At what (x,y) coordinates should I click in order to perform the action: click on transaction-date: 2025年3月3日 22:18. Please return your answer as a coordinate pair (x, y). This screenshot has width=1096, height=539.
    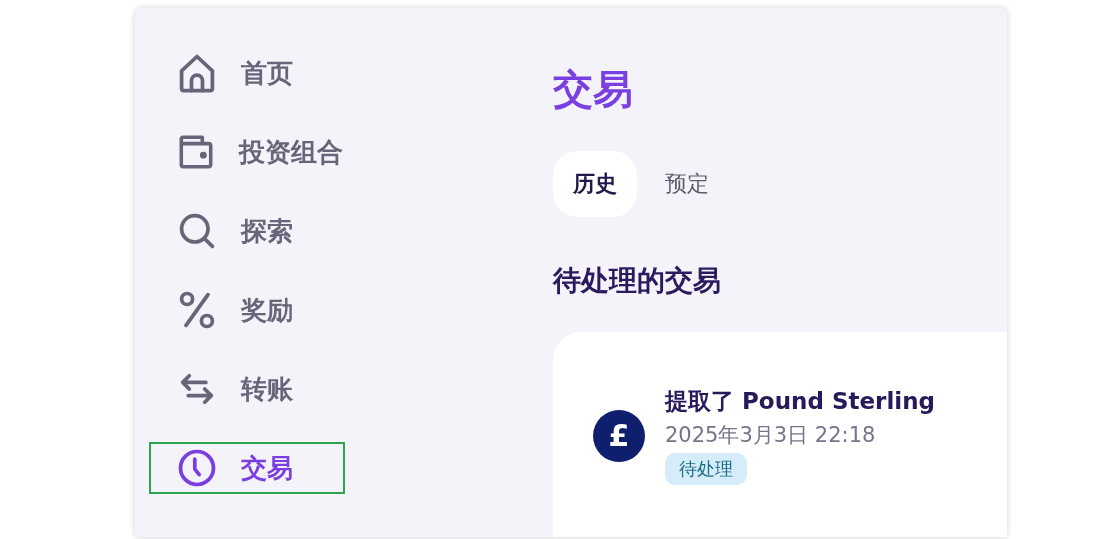
    Looking at the image, I should click on (770, 435).